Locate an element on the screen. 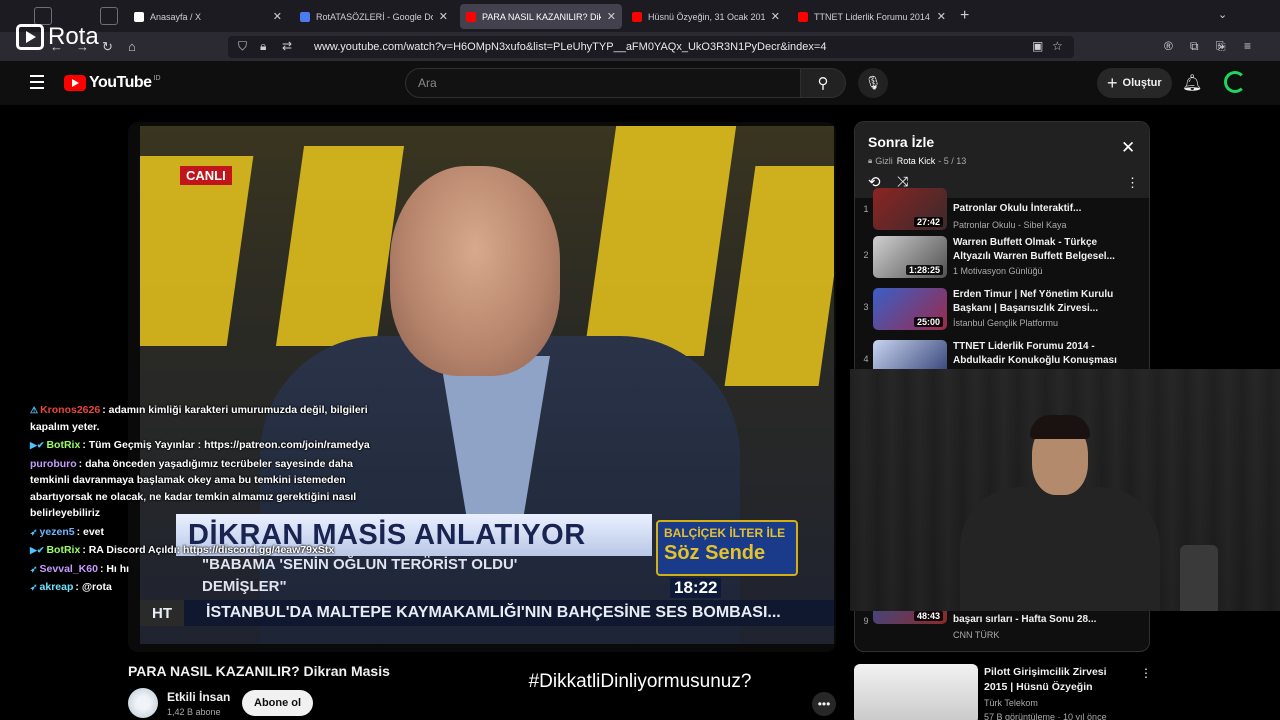 The width and height of the screenshot is (1280, 720). browser-tab-ttnet: TTNET Liderlik Forumu 2014 - A ✕ is located at coordinates (872, 16).